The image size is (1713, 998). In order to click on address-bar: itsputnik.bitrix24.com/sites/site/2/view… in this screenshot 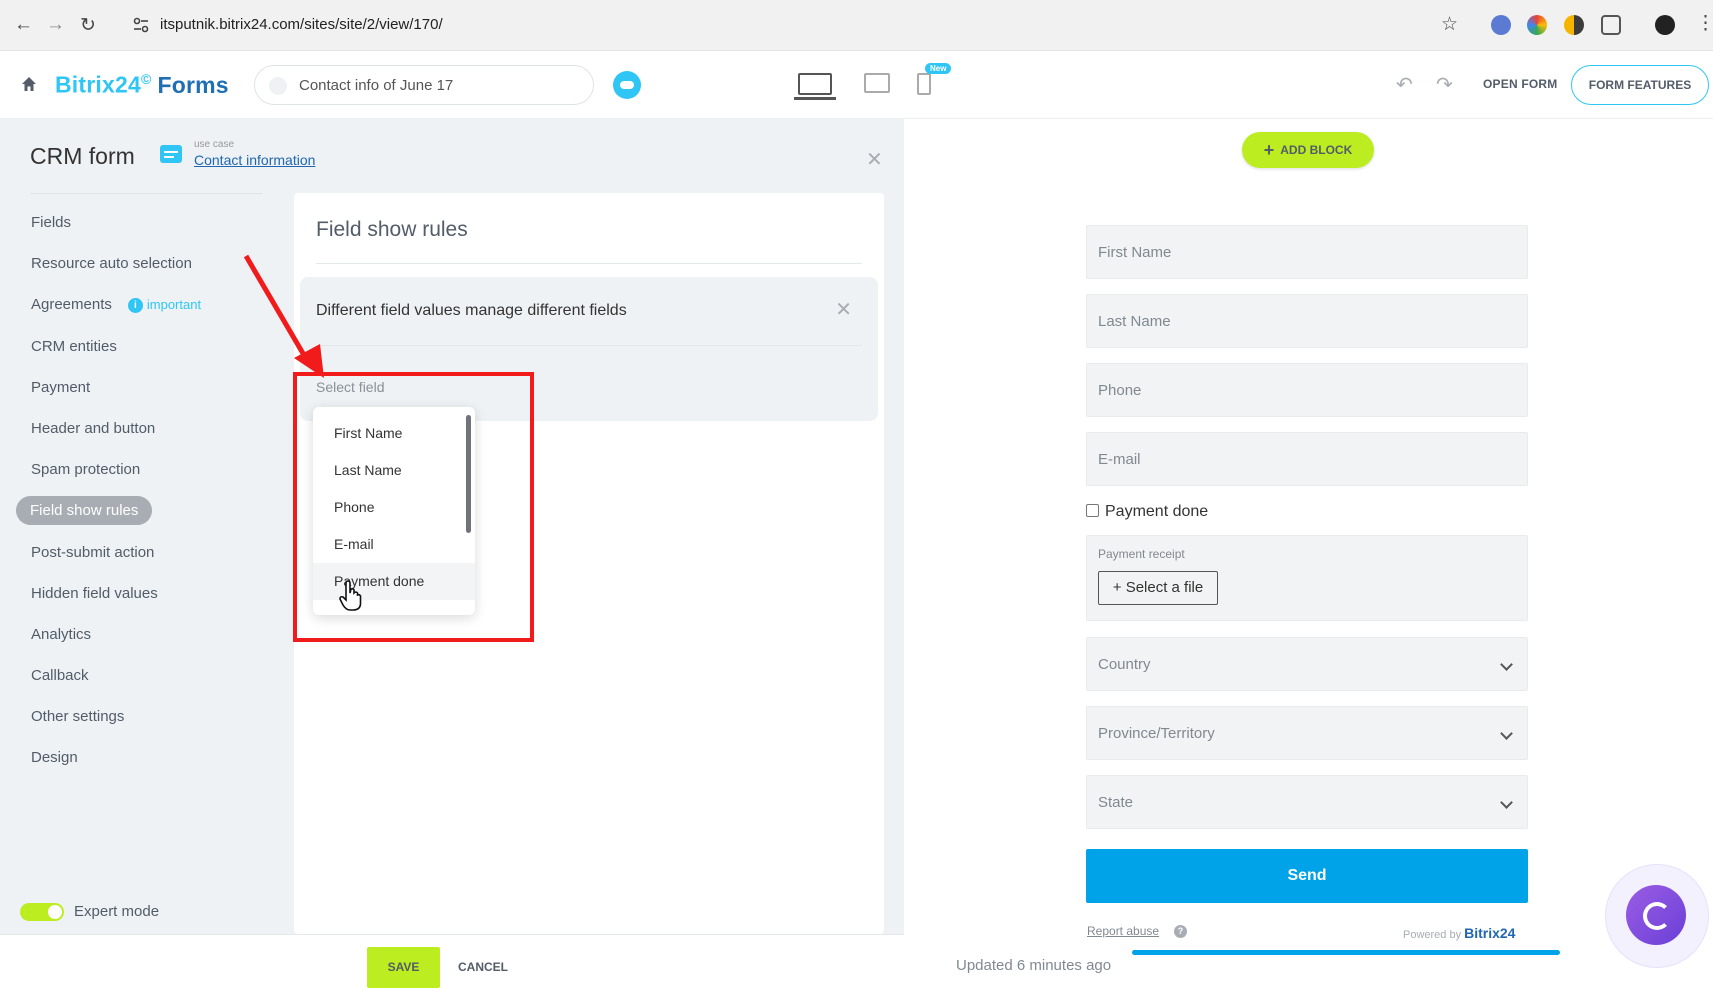, I will do `click(796, 25)`.